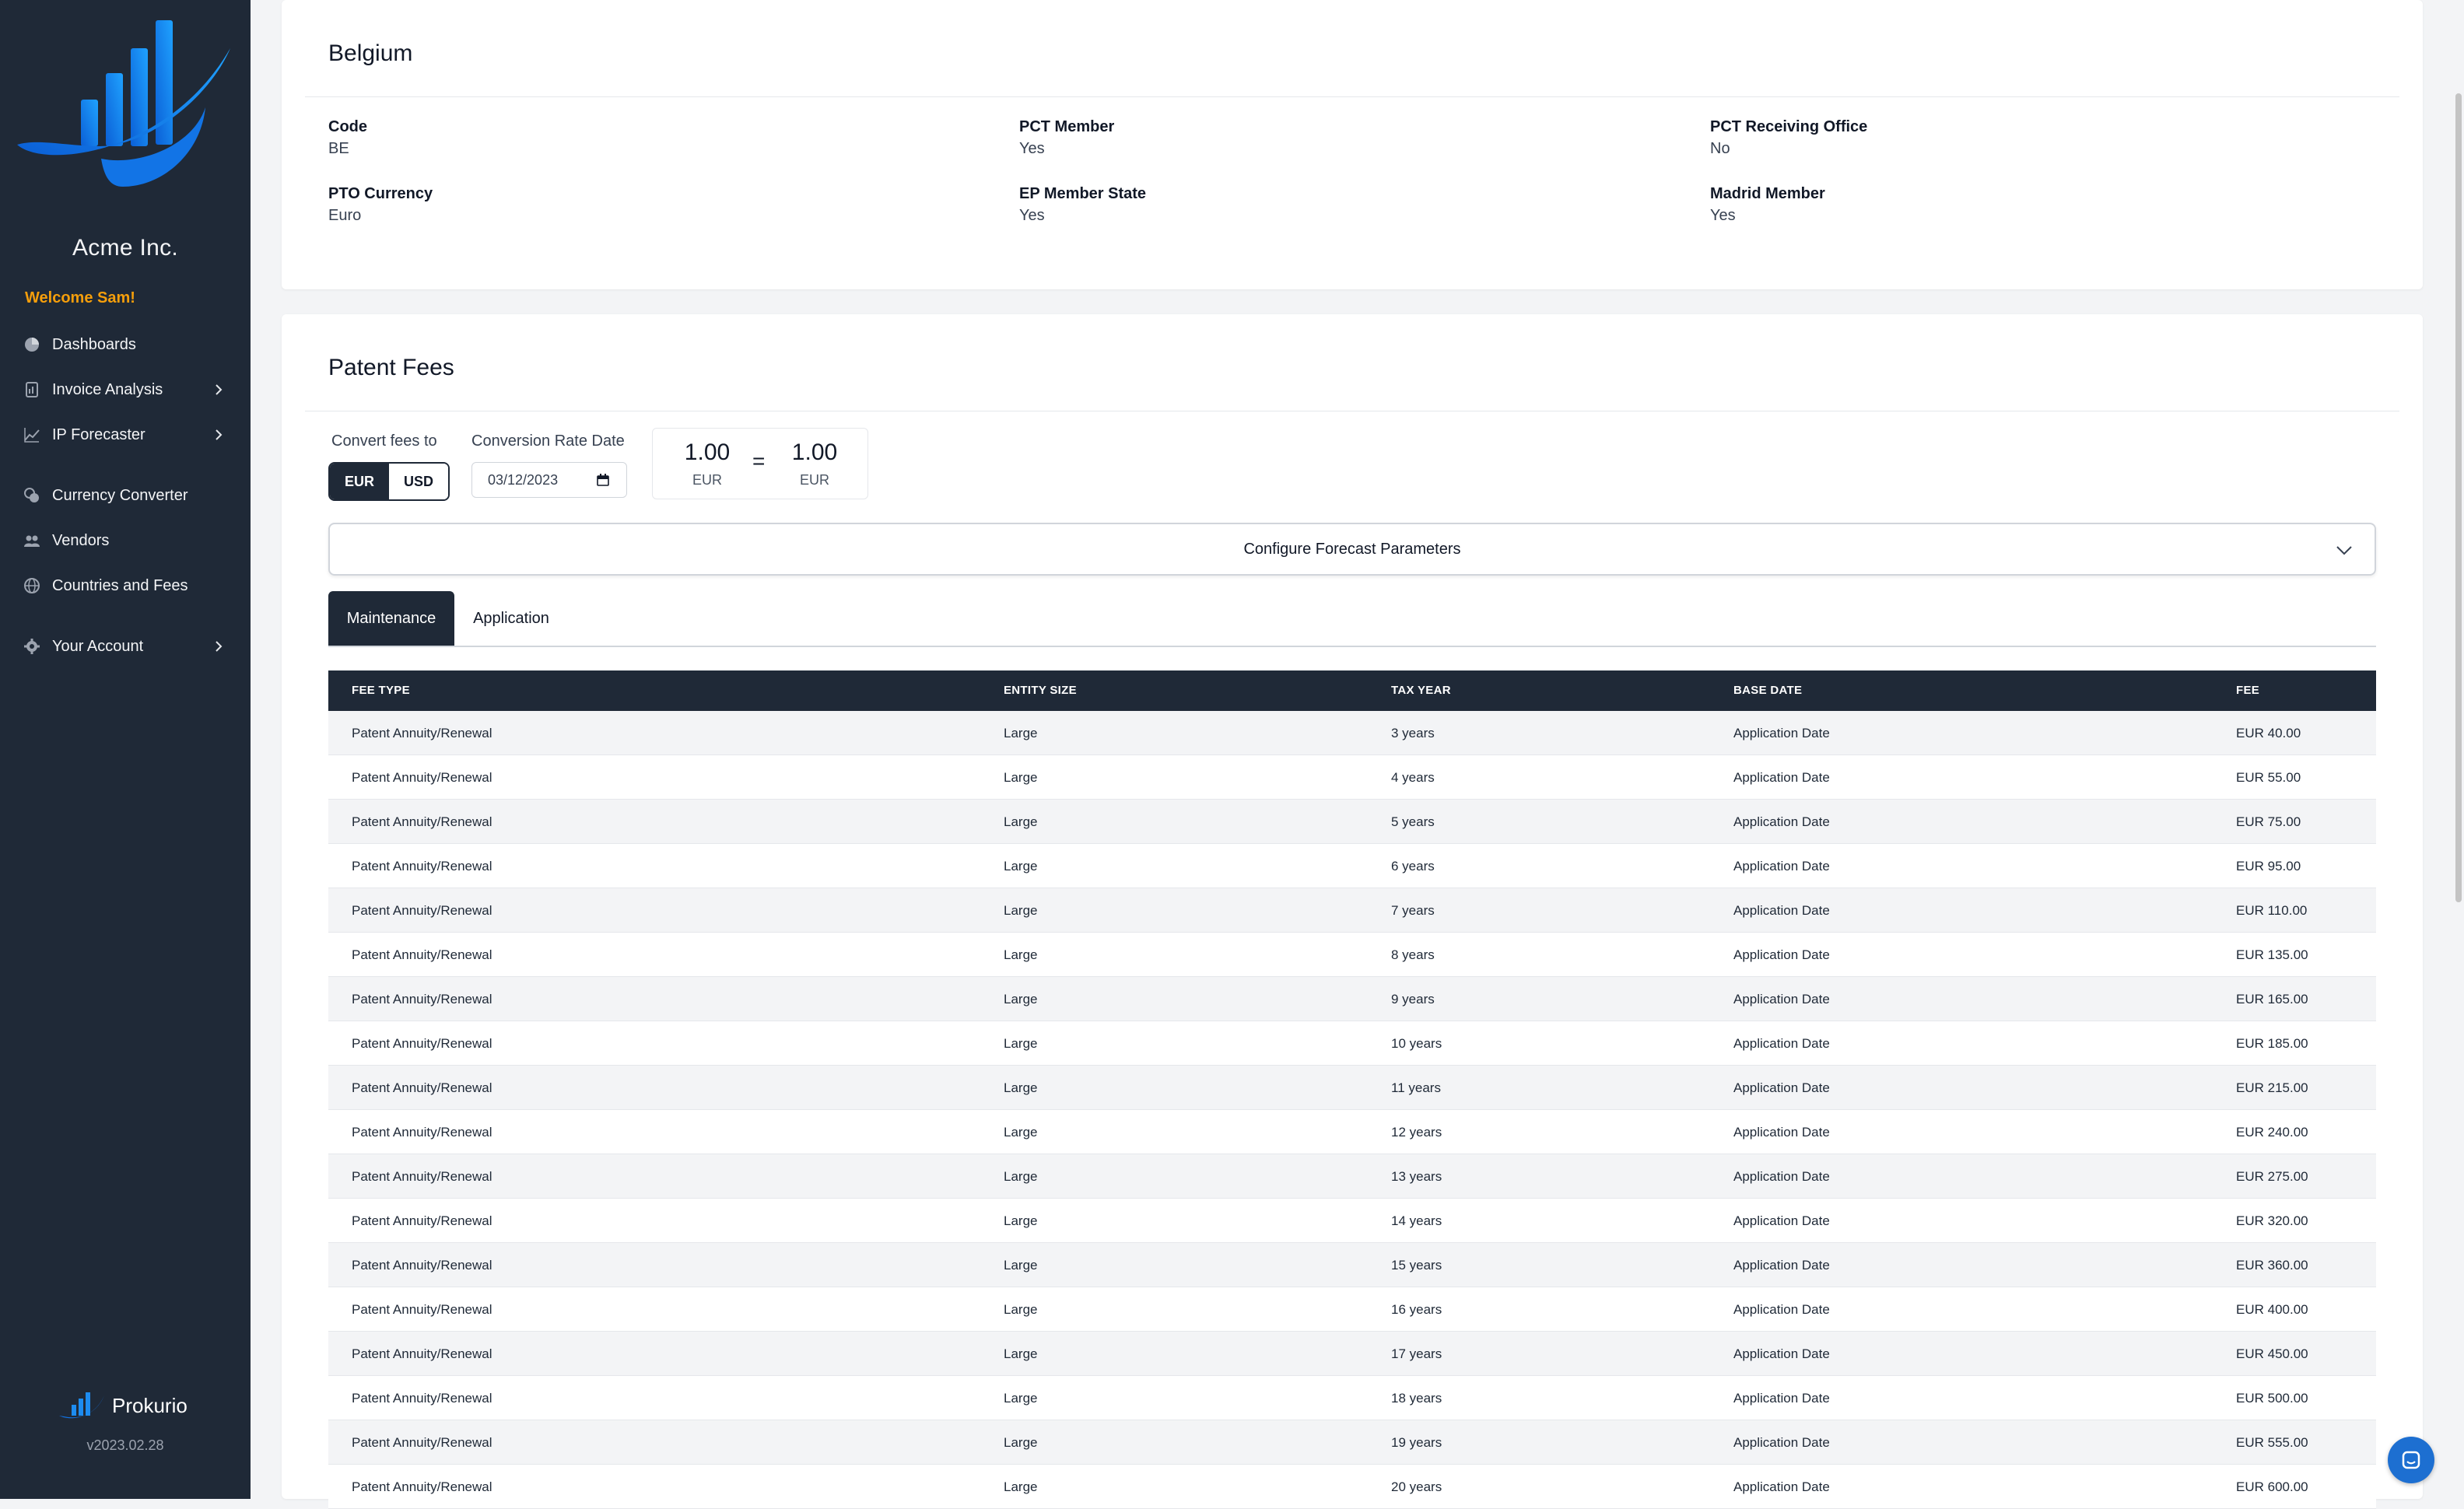 The height and width of the screenshot is (1509, 2464). What do you see at coordinates (1032, 215) in the screenshot?
I see `ep-member-state-value: Yes` at bounding box center [1032, 215].